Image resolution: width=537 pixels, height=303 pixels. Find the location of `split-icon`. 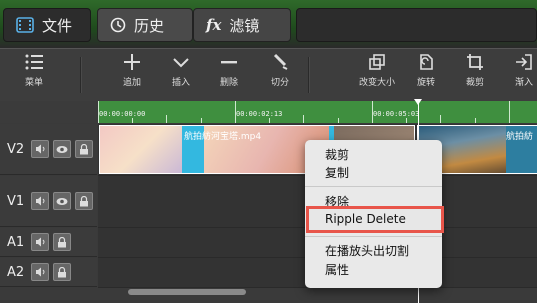

split-icon is located at coordinates (280, 61).